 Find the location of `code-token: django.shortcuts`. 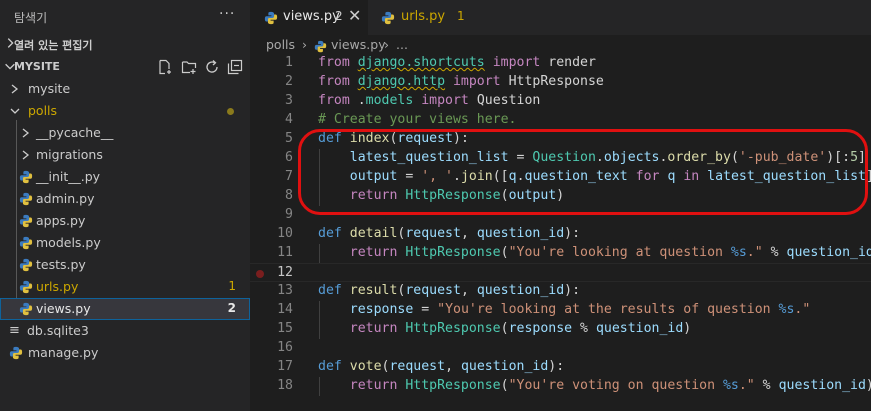

code-token: django.shortcuts is located at coordinates (421, 62).